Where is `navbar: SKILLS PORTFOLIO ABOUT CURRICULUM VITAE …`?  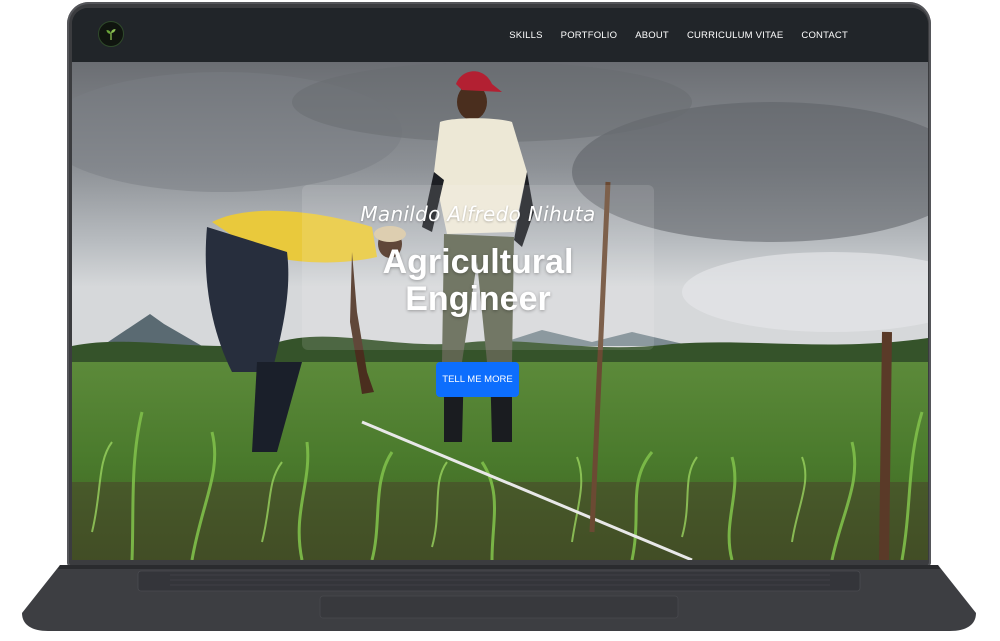
navbar: SKILLS PORTFOLIO ABOUT CURRICULUM VITAE … is located at coordinates (500, 35).